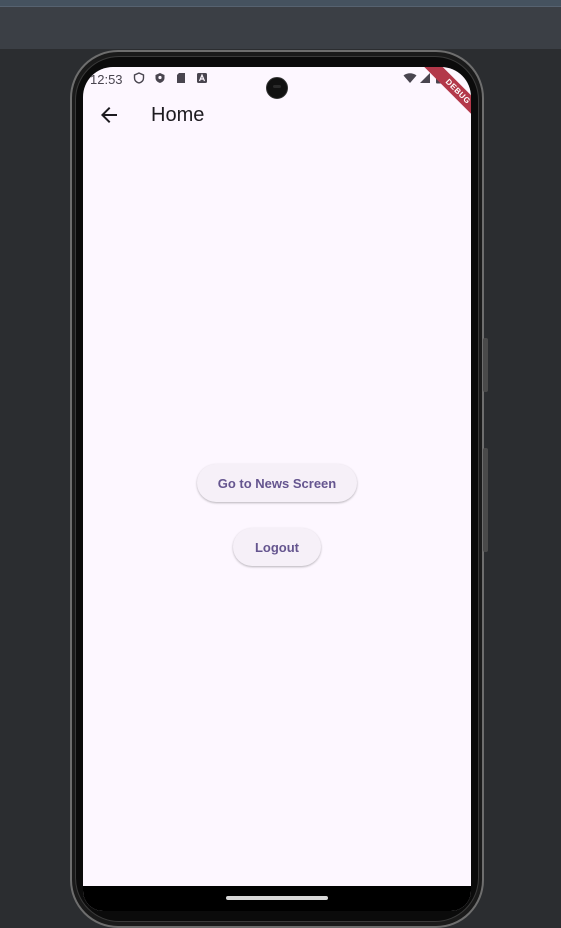  I want to click on signal-icon, so click(425, 78).